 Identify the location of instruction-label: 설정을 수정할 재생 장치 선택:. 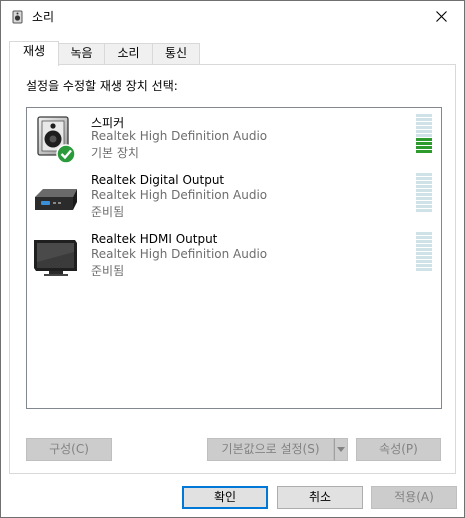
(102, 86).